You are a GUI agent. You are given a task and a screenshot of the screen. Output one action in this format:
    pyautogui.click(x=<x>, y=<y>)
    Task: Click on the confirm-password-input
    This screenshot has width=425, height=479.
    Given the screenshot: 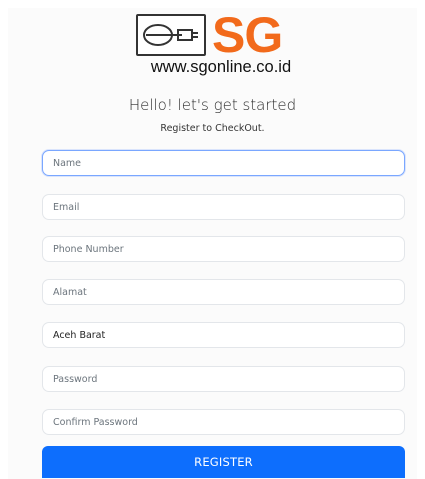 What is the action you would take?
    pyautogui.click(x=223, y=422)
    